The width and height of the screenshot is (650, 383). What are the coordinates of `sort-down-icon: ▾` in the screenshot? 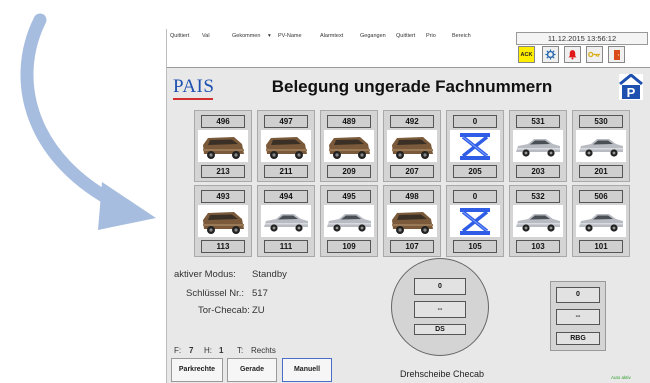 It's located at (269, 36).